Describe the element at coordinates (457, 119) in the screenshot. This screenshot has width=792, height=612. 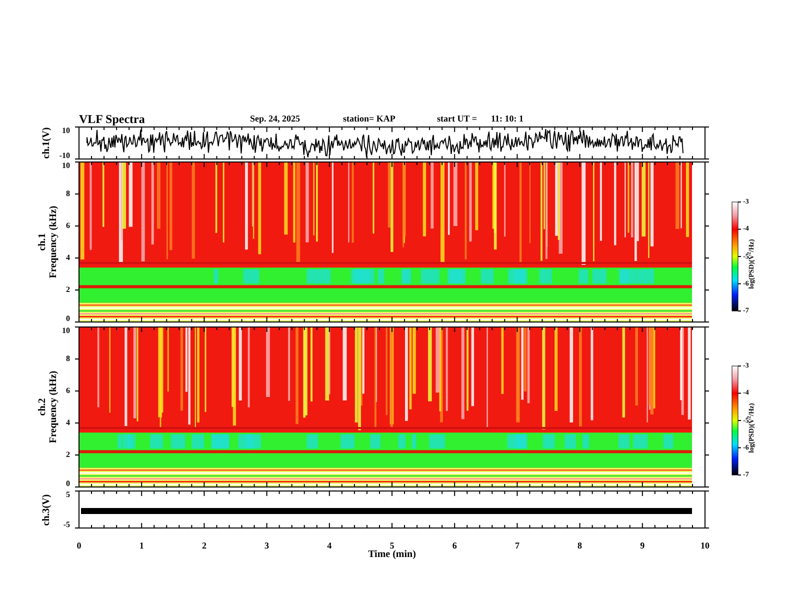
I see `start-time-label: start UT =` at that location.